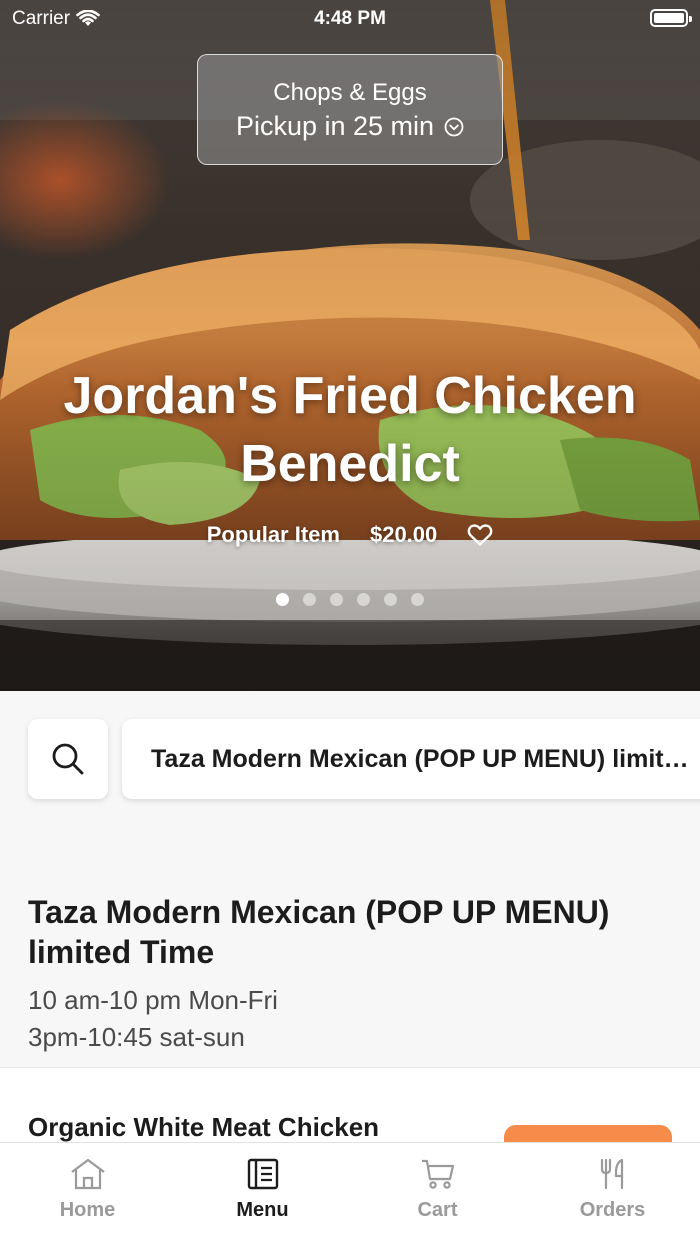 This screenshot has height=1244, width=700. I want to click on section-hours: 10 am-10 pm Mon-Fri 3pm-10:45 sat-sun, so click(153, 1019).